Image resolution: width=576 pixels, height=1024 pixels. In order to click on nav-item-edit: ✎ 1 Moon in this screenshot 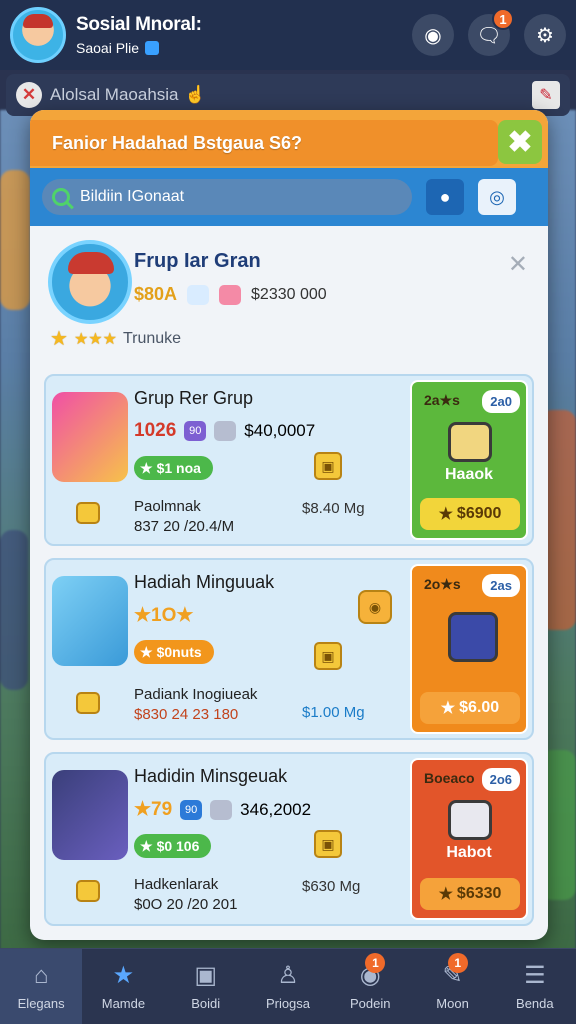, I will do `click(452, 986)`.